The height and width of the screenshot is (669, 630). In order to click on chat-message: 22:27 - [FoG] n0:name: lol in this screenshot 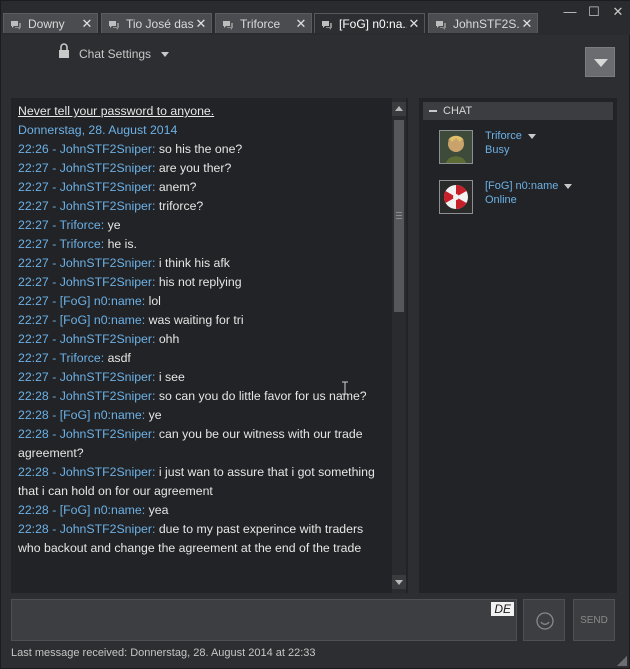, I will do `click(202, 301)`.